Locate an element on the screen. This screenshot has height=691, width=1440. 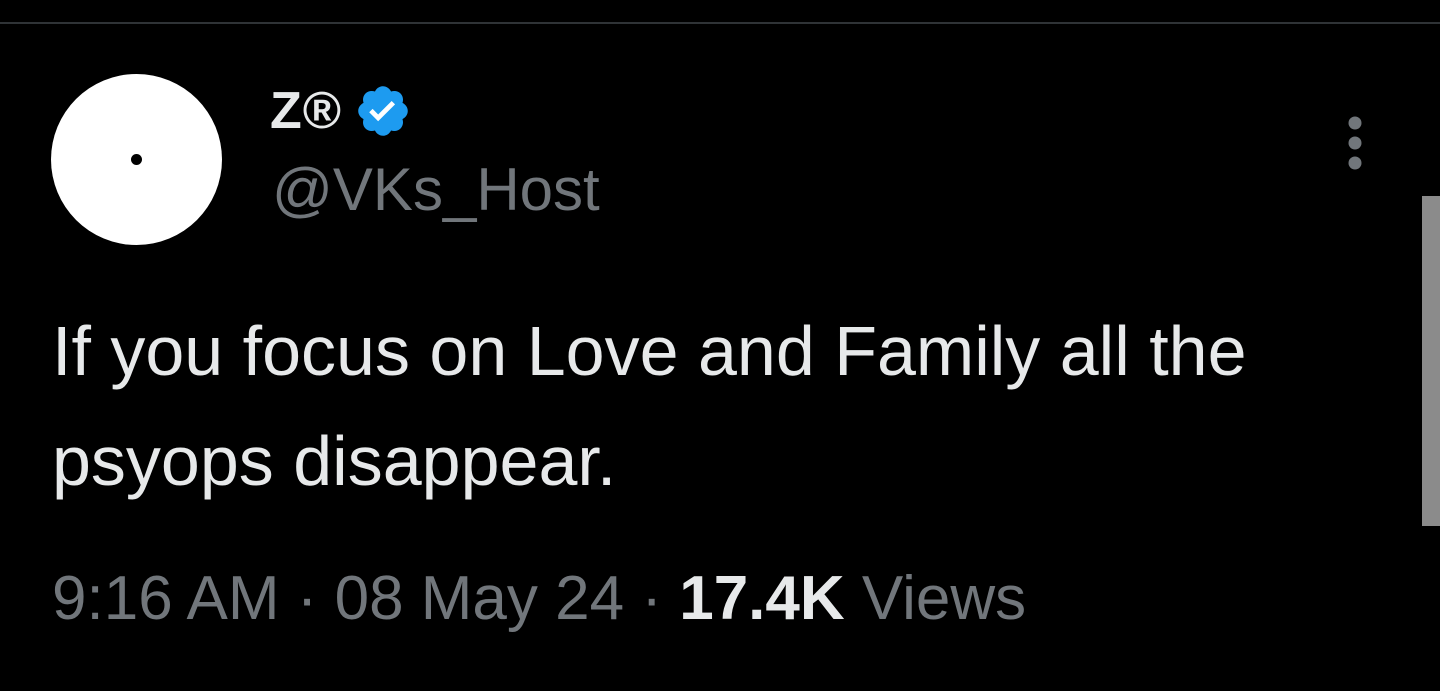
avatar-dot is located at coordinates (136, 159).